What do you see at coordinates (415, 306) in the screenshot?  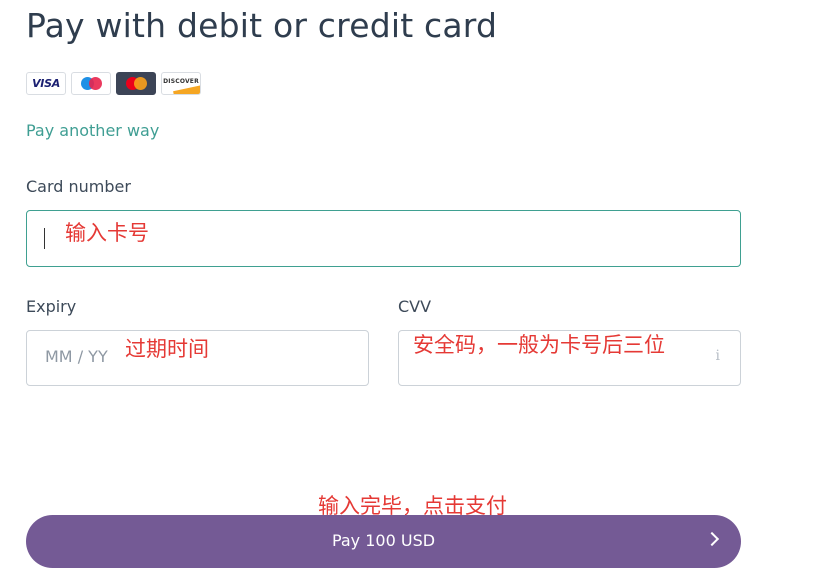 I see `cvv-label: CVV` at bounding box center [415, 306].